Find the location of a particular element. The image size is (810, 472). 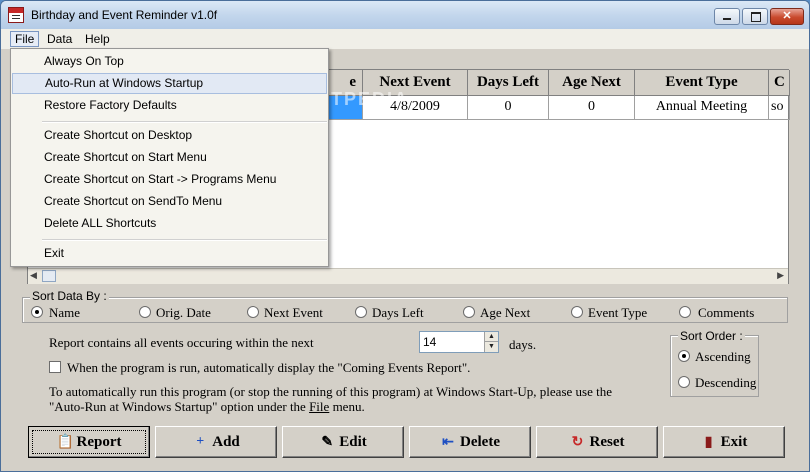

reset-button: ↻ Reset is located at coordinates (597, 442).